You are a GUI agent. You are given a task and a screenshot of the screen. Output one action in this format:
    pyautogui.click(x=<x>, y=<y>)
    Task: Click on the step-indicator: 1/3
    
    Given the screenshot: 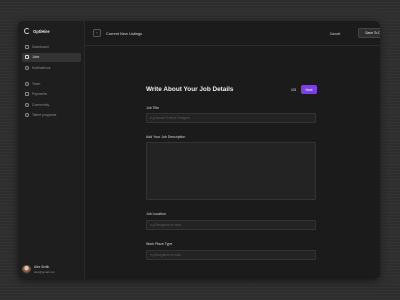 What is the action you would take?
    pyautogui.click(x=293, y=90)
    